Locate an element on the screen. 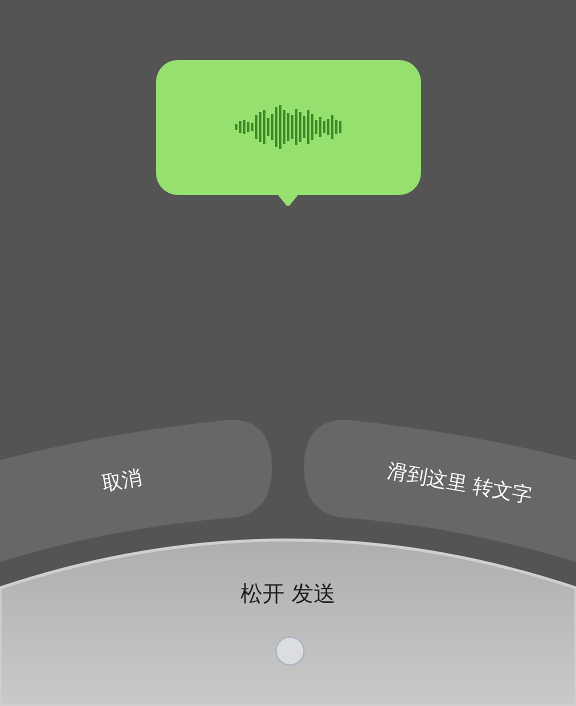  finger-dot-icon is located at coordinates (290, 651).